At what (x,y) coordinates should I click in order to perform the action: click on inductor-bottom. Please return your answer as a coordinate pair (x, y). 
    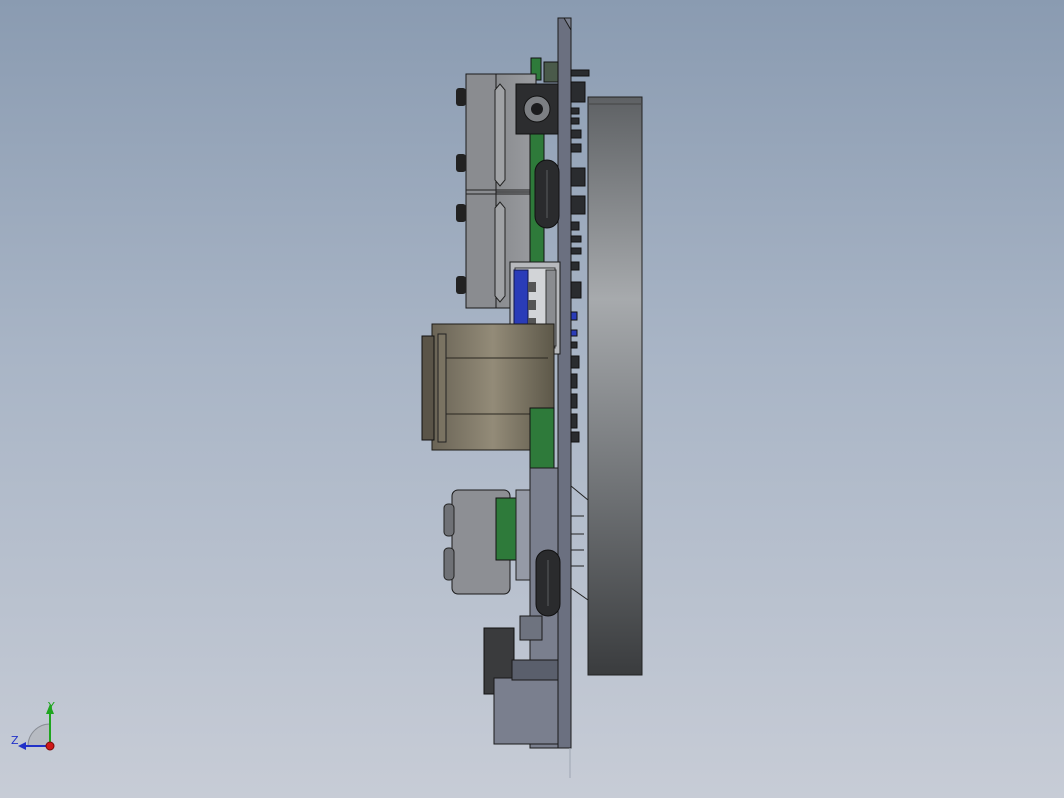
    Looking at the image, I should click on (548, 583).